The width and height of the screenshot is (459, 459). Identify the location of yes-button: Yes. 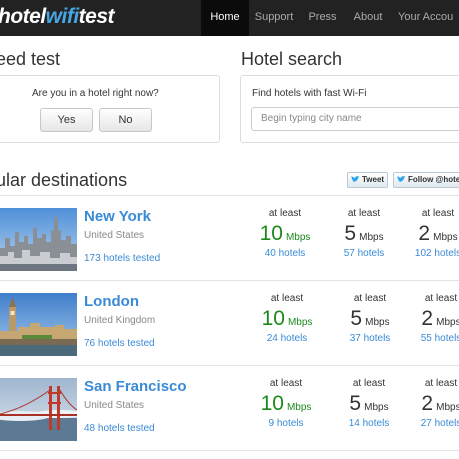
(66, 120).